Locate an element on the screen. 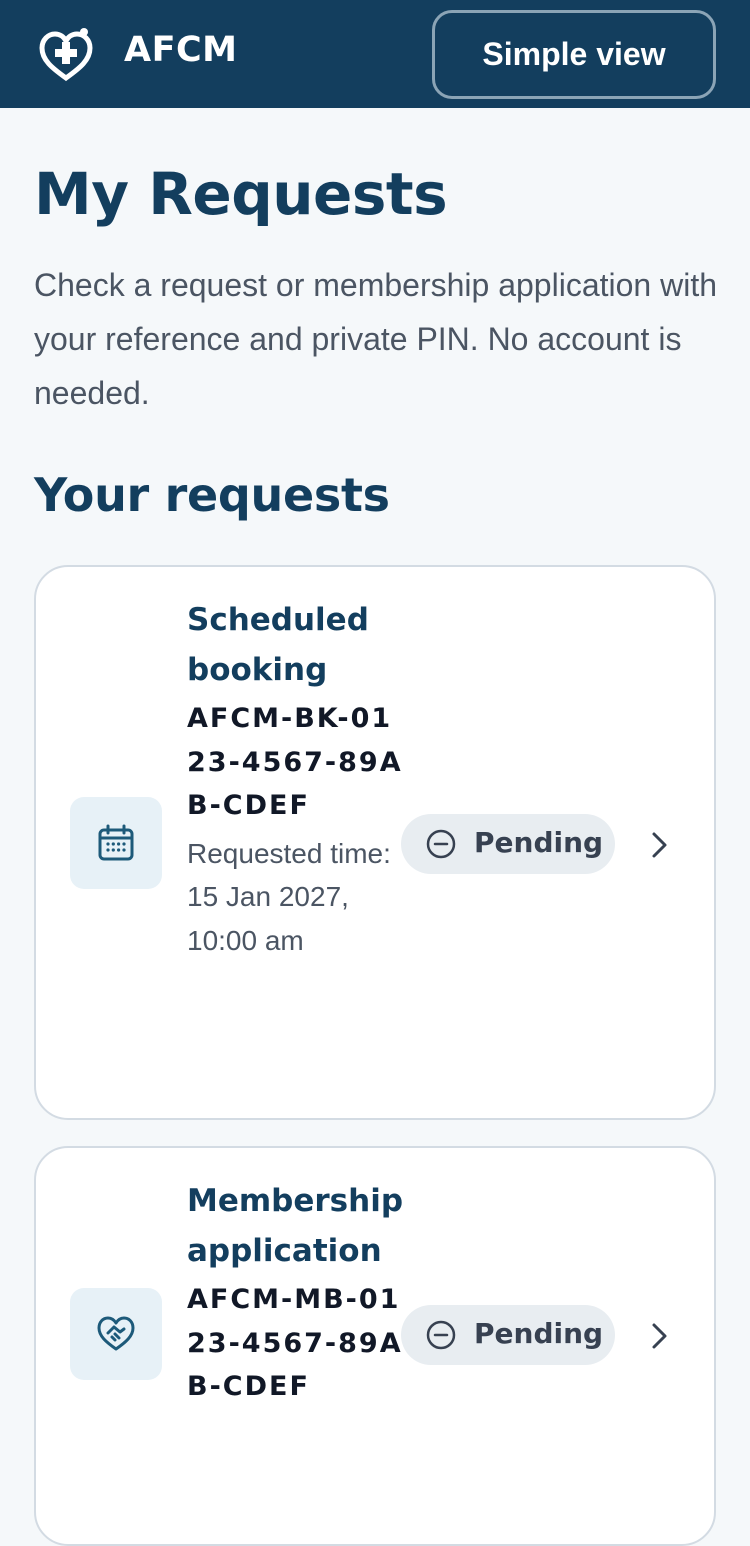  afcm-logo-icon is located at coordinates (66, 55).